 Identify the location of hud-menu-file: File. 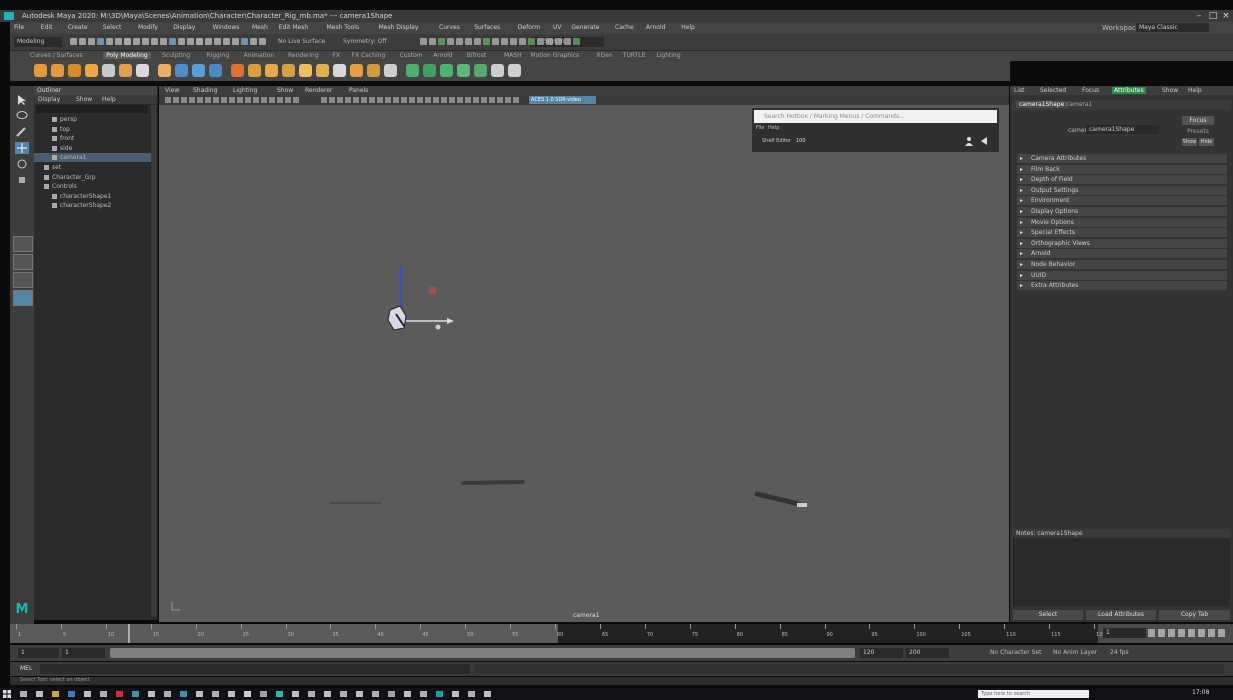
(760, 128).